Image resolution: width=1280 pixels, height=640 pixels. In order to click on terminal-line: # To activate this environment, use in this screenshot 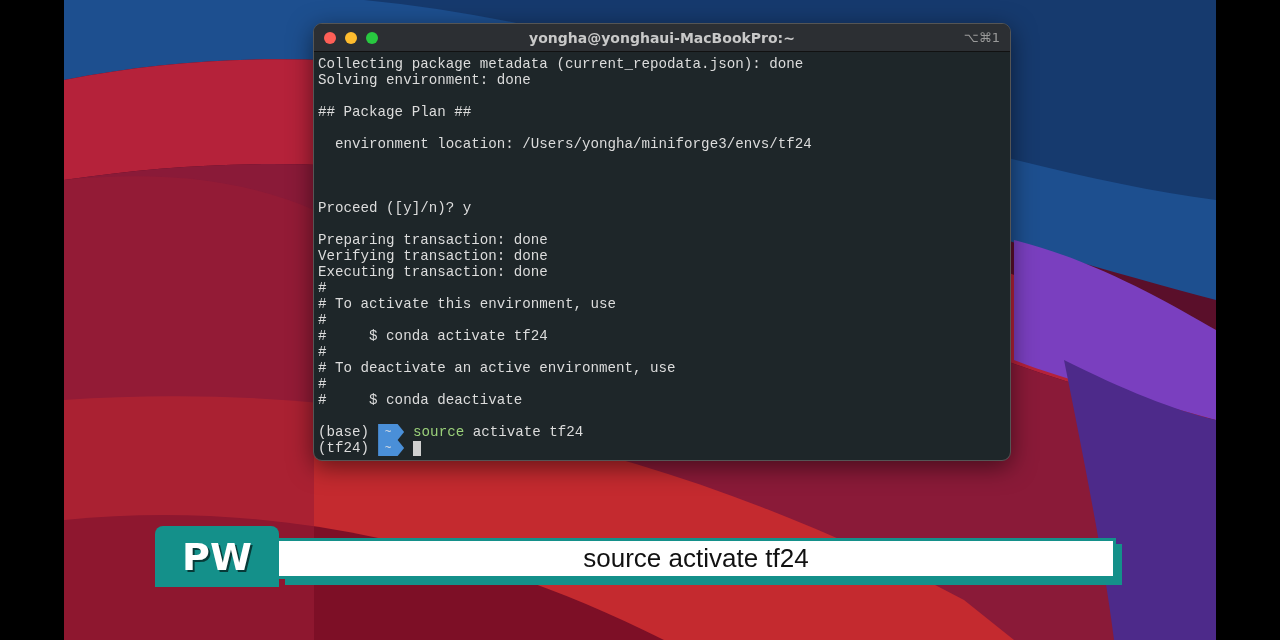, I will do `click(467, 304)`.